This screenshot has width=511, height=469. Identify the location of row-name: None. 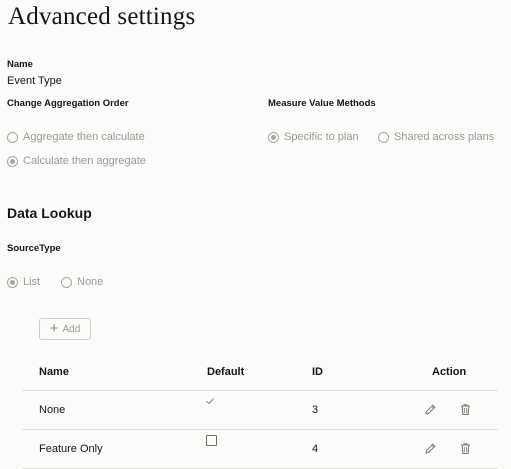
(52, 410).